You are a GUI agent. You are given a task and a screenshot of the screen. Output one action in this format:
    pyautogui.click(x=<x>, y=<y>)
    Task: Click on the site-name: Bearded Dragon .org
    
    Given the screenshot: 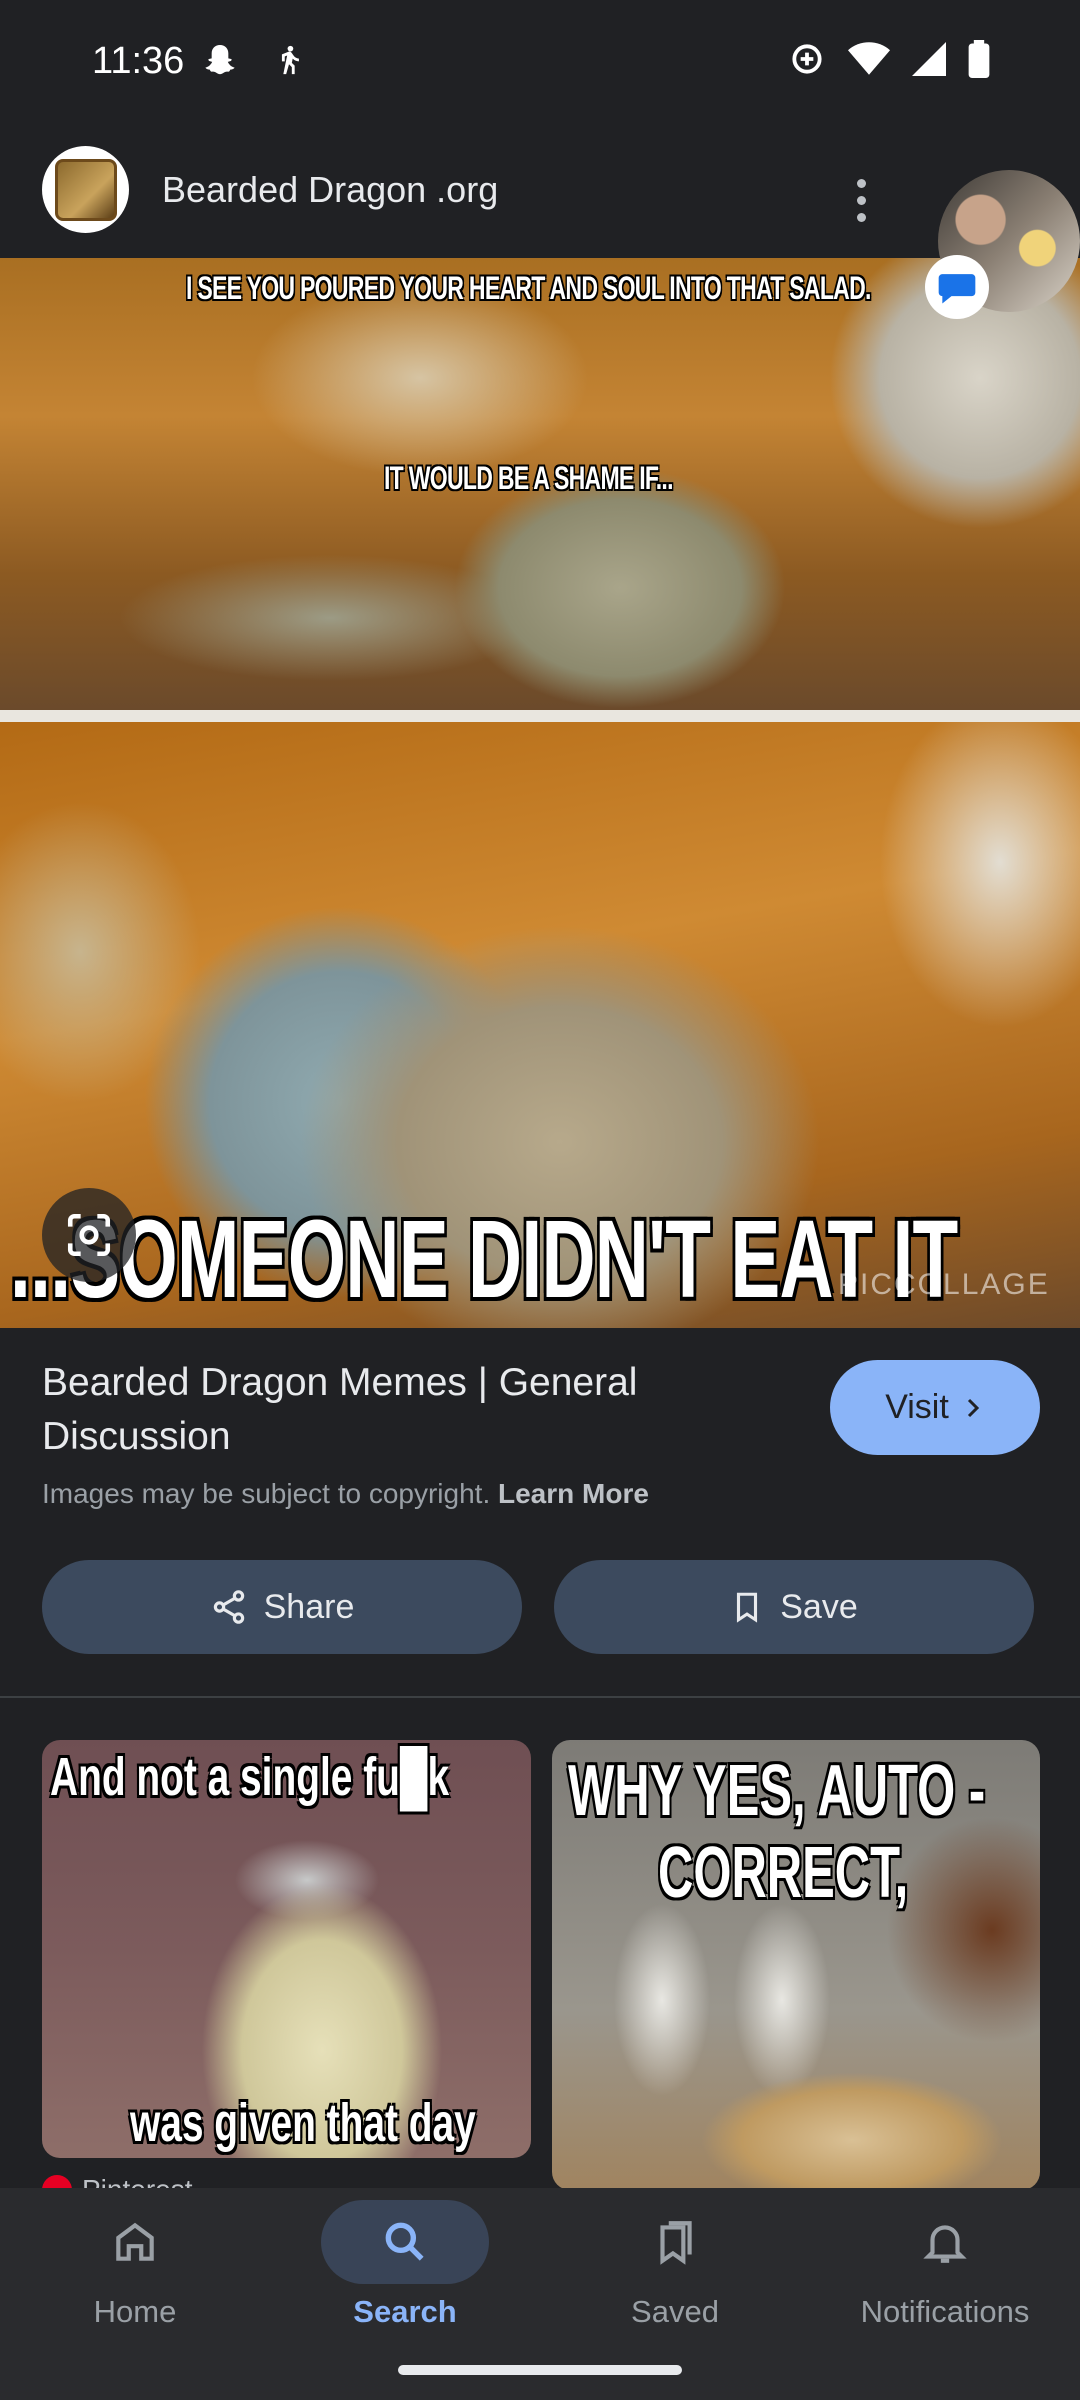 What is the action you would take?
    pyautogui.click(x=330, y=190)
    